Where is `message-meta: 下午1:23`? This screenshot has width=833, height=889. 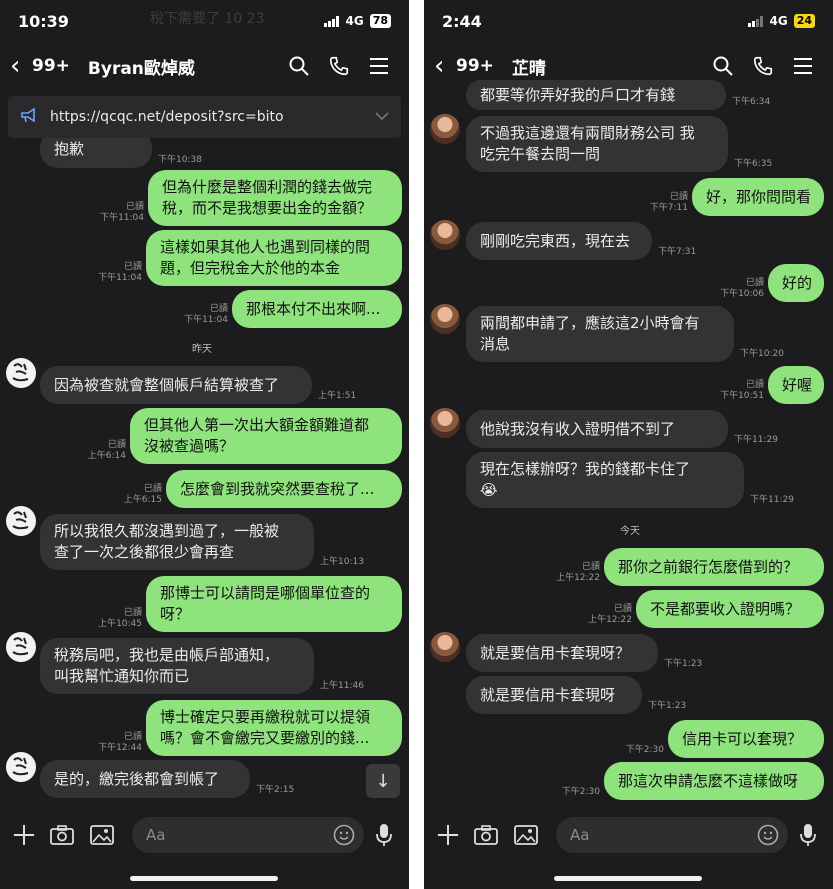
message-meta: 下午1:23 is located at coordinates (678, 706).